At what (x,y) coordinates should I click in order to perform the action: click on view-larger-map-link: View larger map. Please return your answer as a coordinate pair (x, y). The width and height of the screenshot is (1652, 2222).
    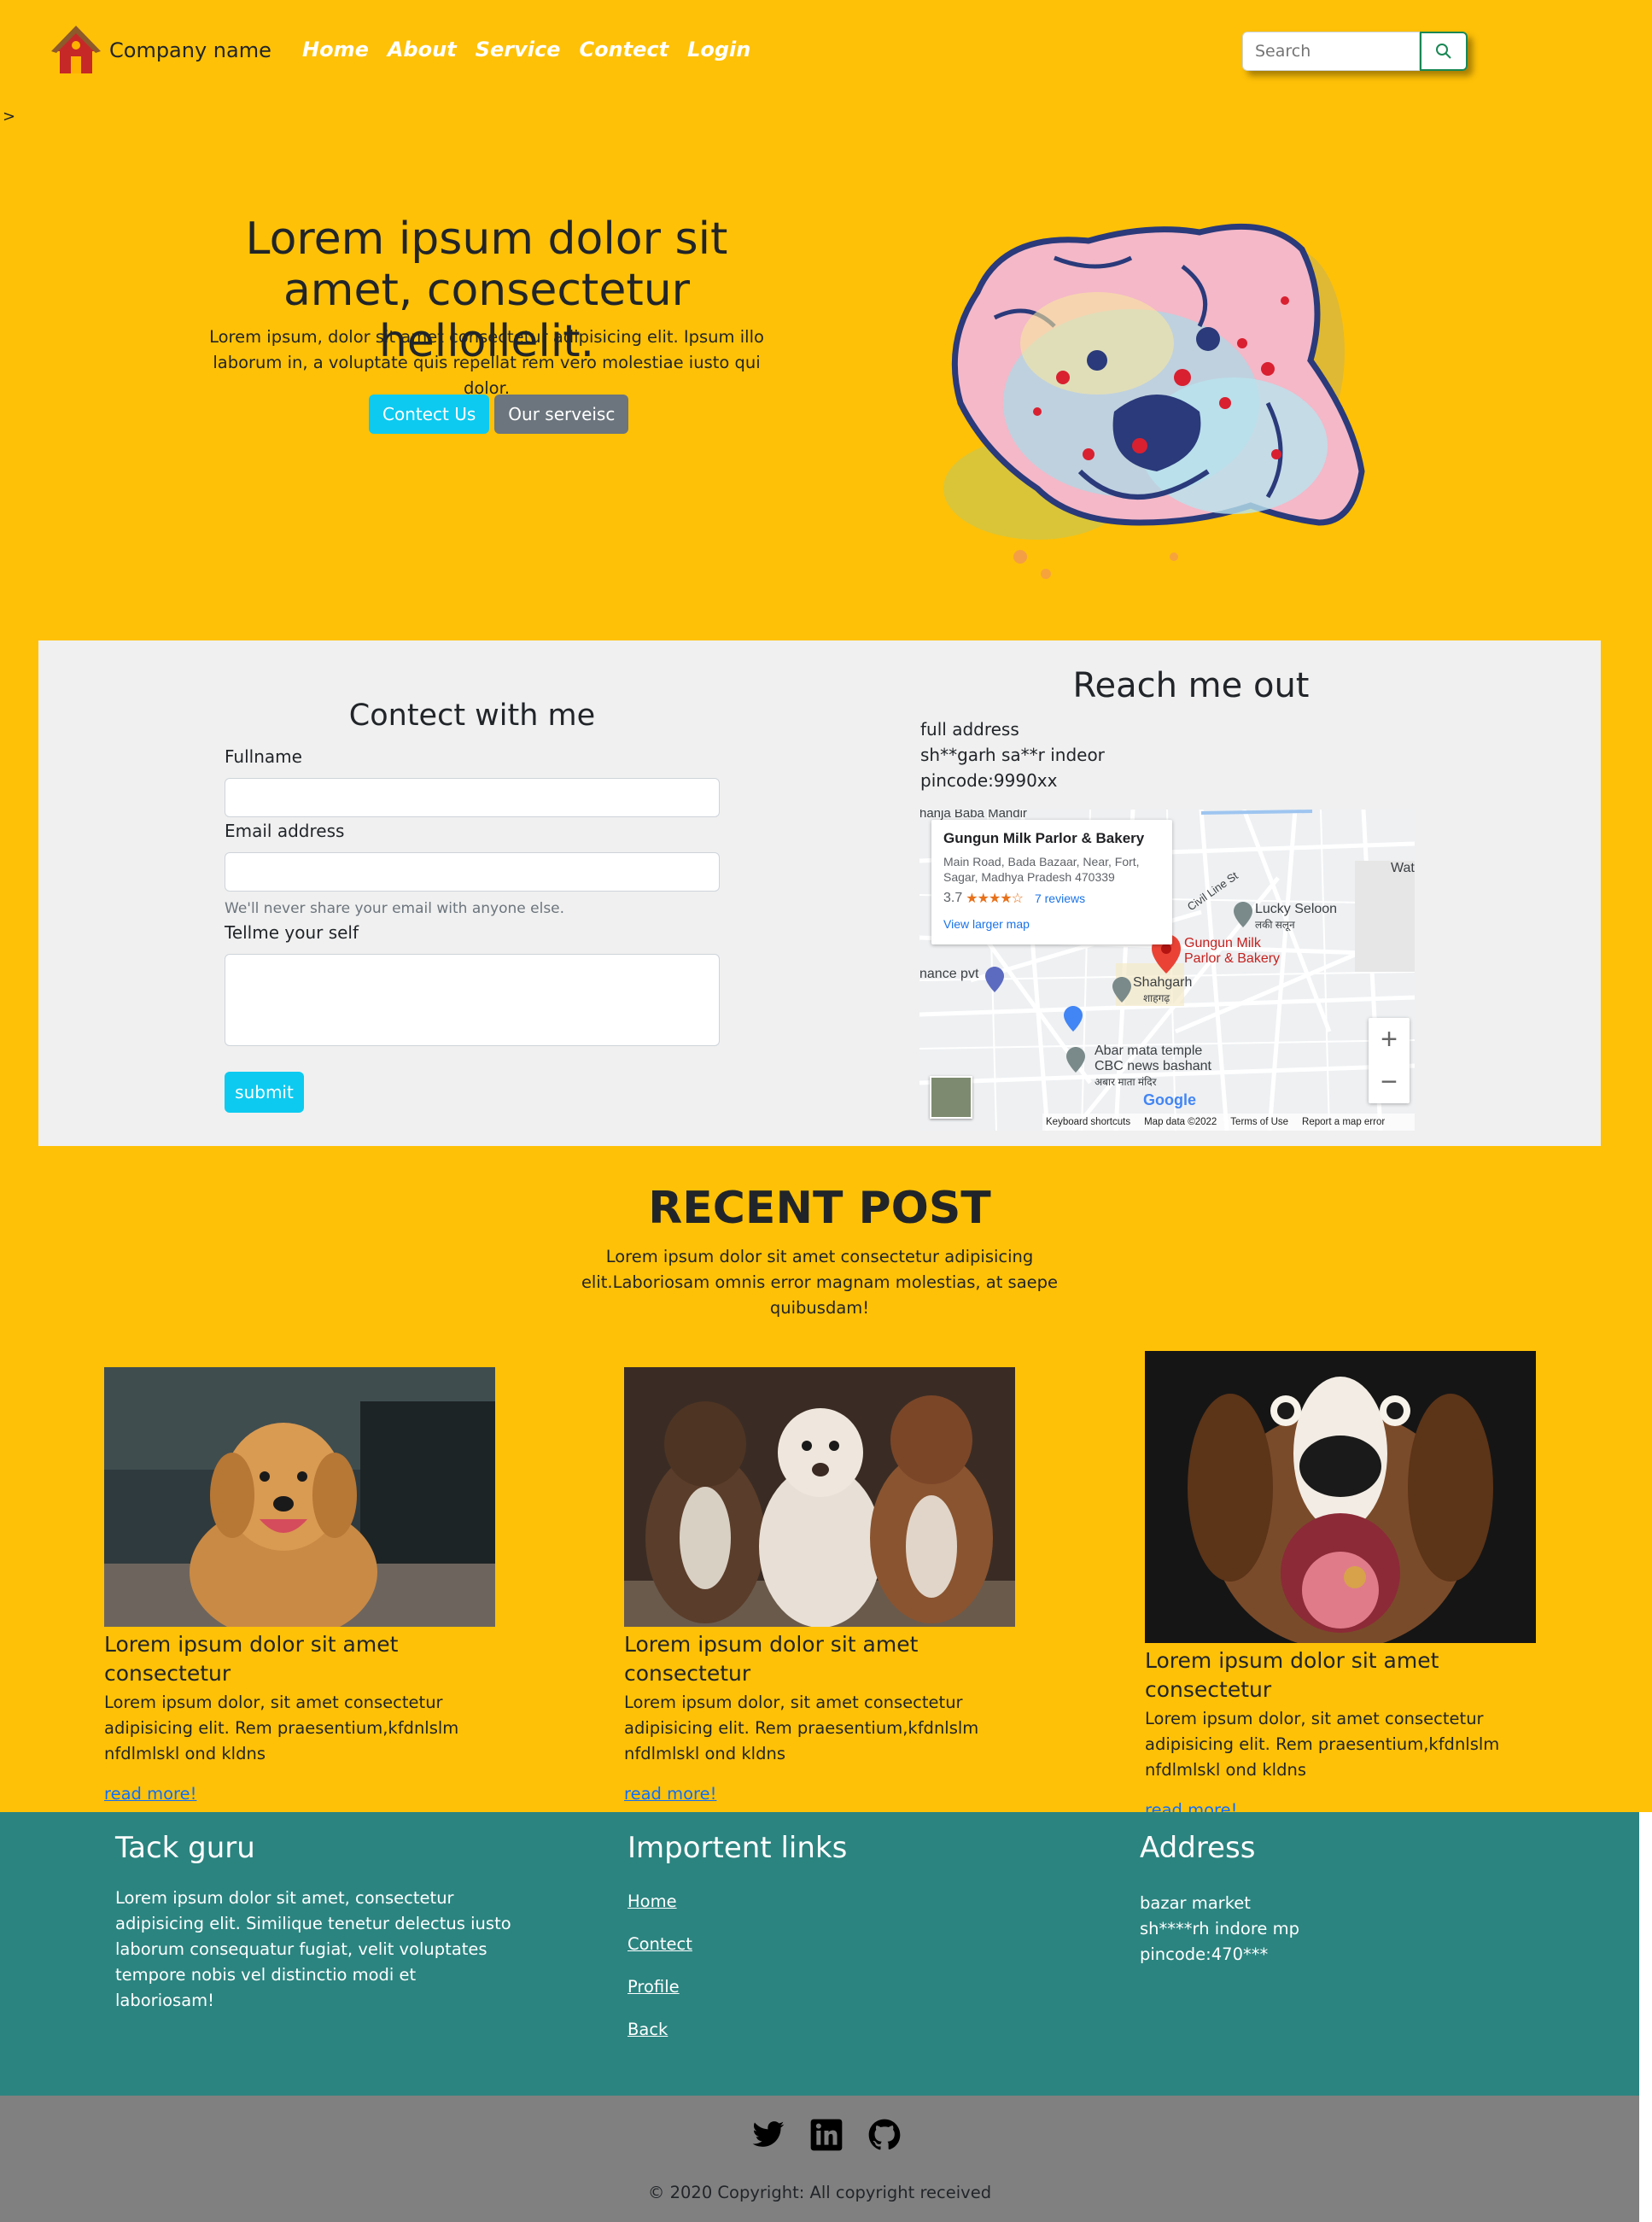
    Looking at the image, I should click on (1051, 924).